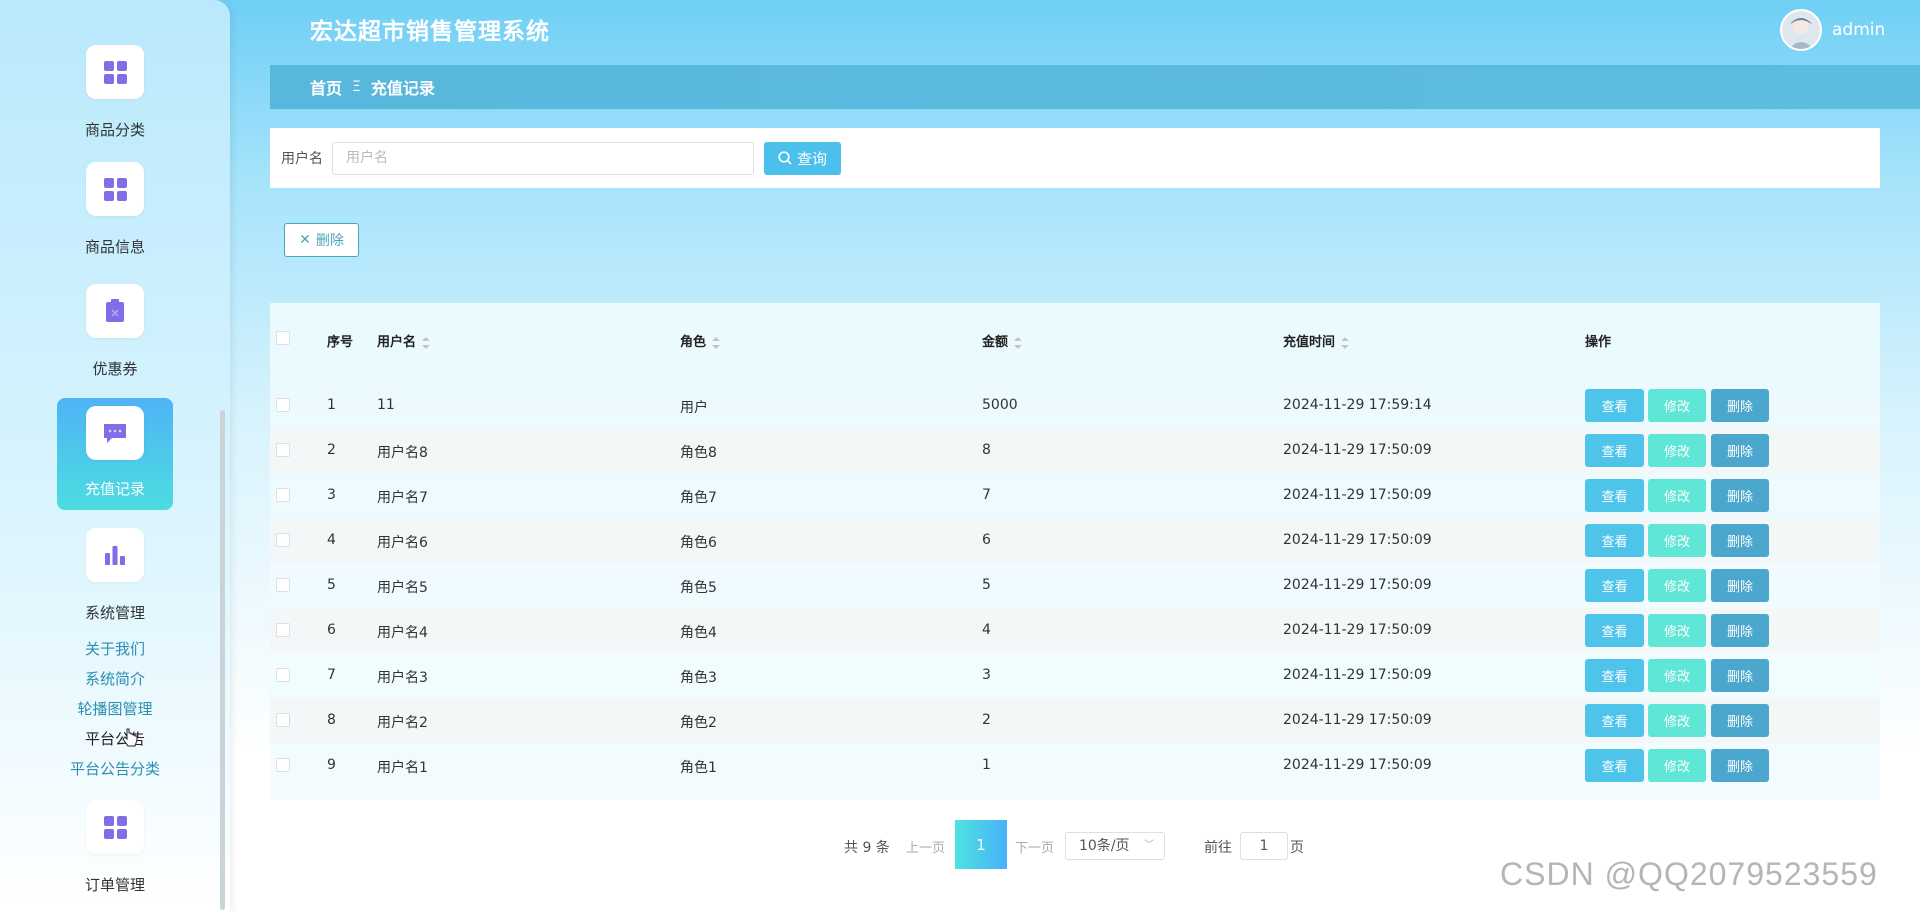 The width and height of the screenshot is (1920, 912). What do you see at coordinates (1598, 342) in the screenshot?
I see `header-ops: 操作` at bounding box center [1598, 342].